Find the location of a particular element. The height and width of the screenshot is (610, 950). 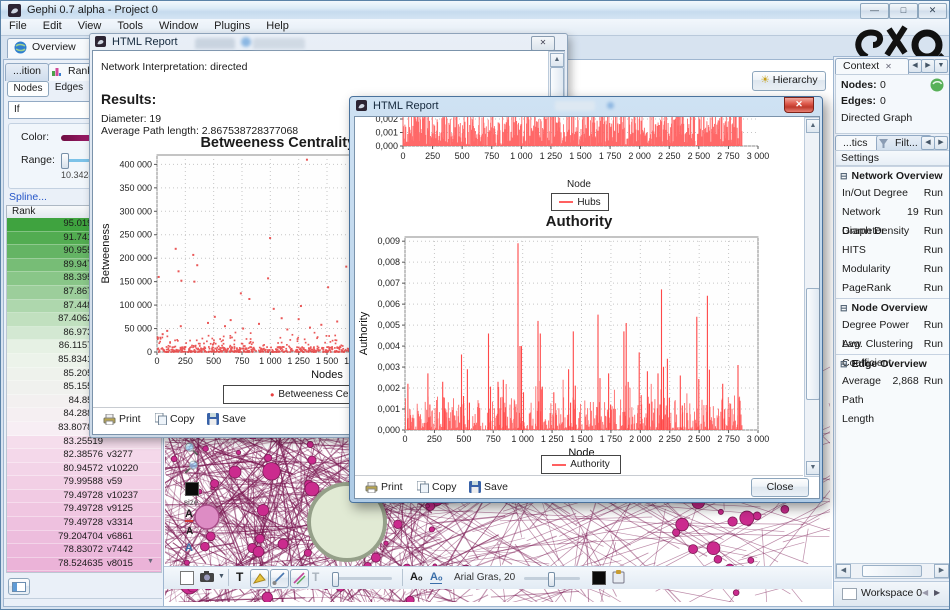

copy-icon is located at coordinates (161, 419).